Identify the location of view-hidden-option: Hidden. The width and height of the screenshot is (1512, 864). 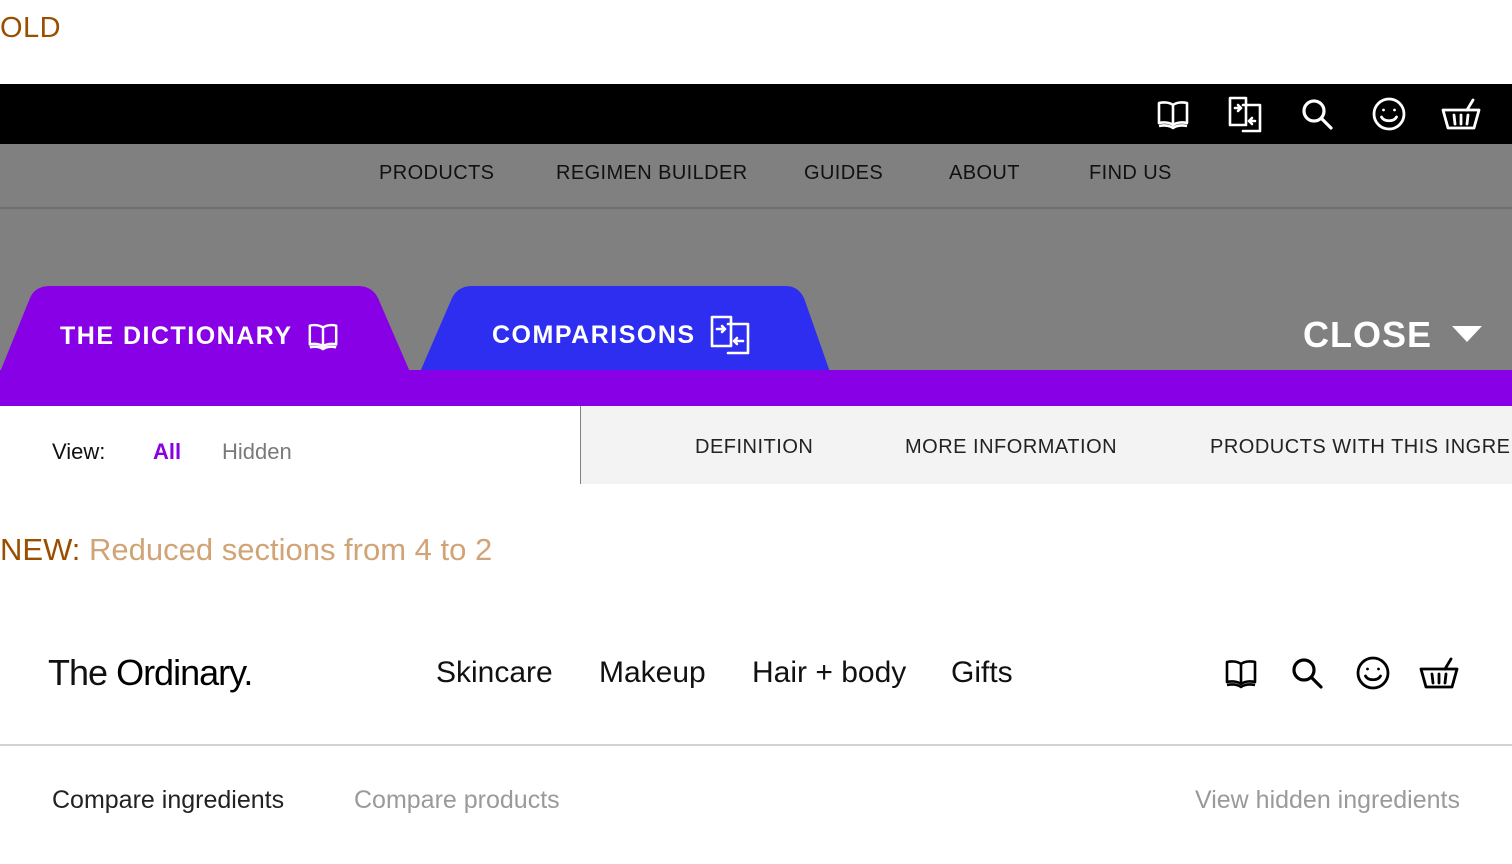
(257, 452).